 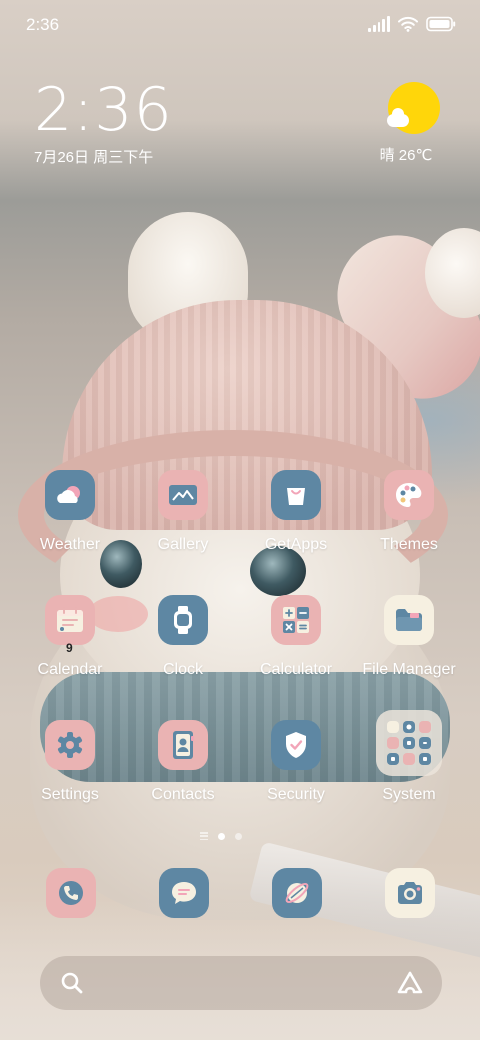 What do you see at coordinates (183, 794) in the screenshot?
I see `app-label: Contacts` at bounding box center [183, 794].